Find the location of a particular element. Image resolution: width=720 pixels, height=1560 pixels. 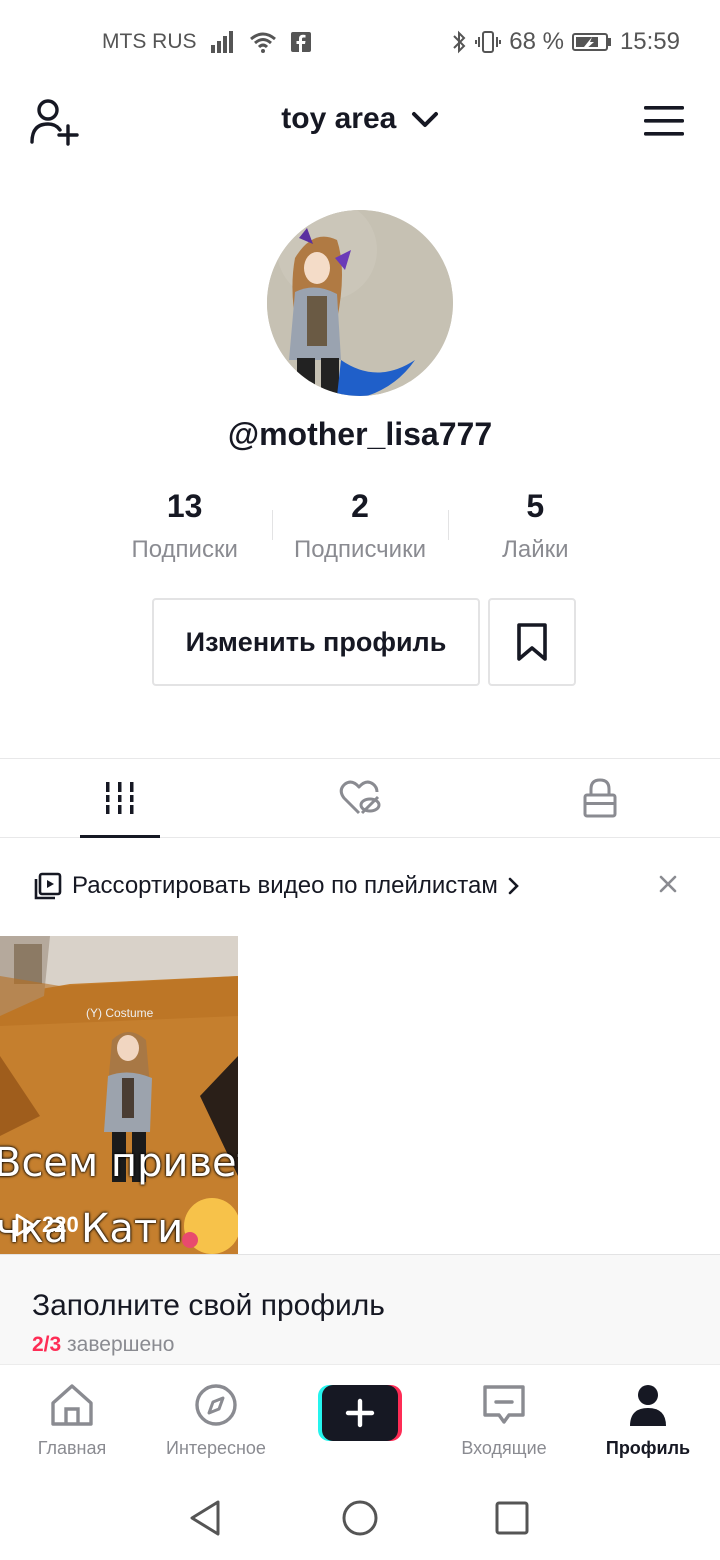

playlist-banner: Рассортировать видео по плейлистам is located at coordinates (360, 886).